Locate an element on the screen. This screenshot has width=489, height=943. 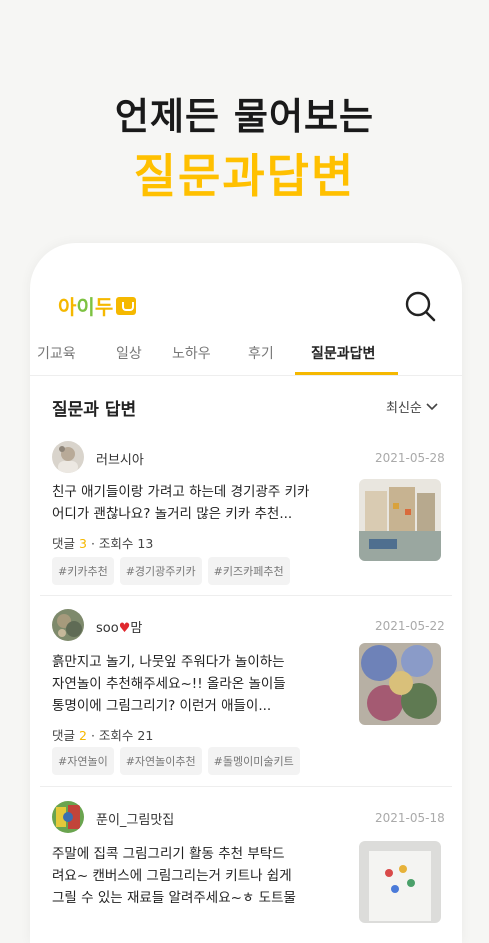
active-tab-indicator is located at coordinates (346, 373).